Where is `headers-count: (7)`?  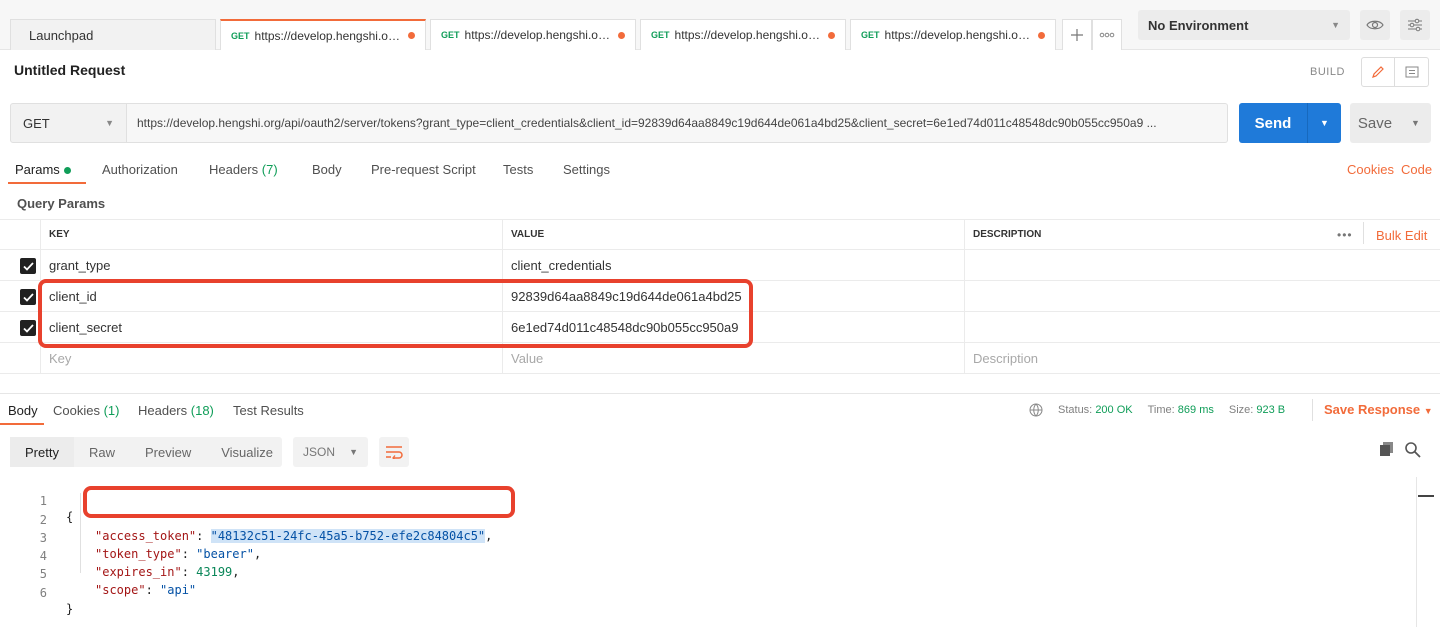
headers-count: (7) is located at coordinates (269, 169).